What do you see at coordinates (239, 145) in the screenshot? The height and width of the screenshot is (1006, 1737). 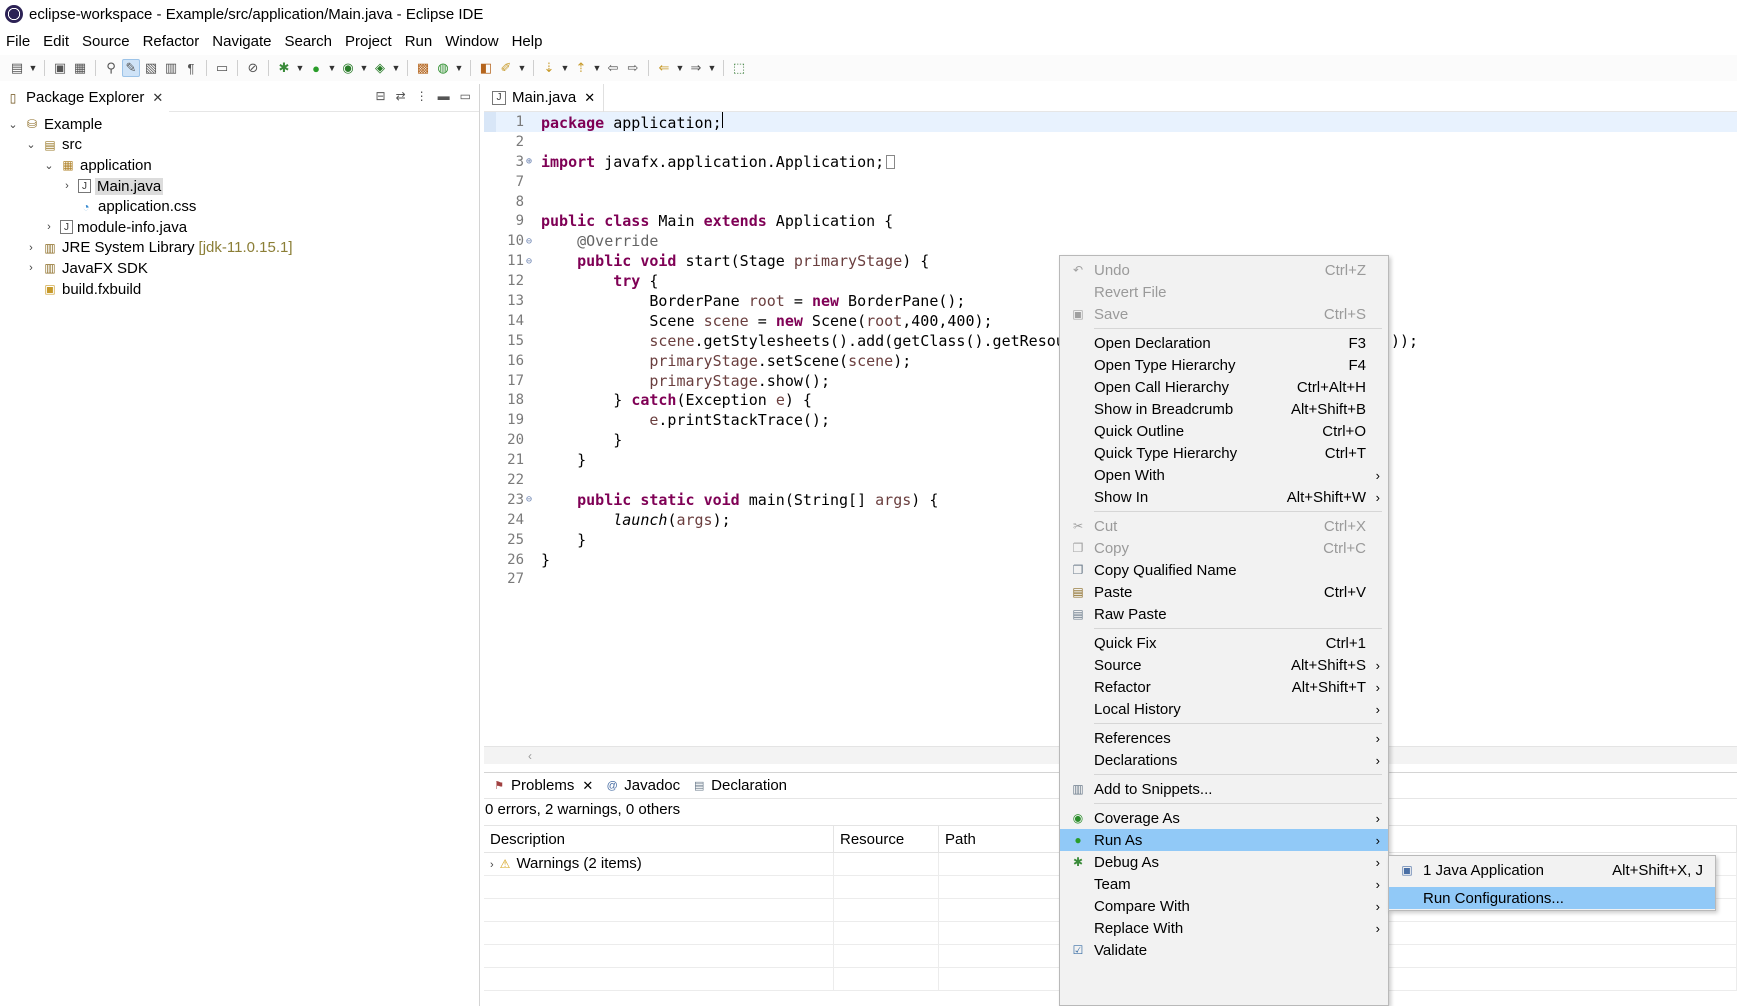 I see `tree-item: ⌄ ▤ src` at bounding box center [239, 145].